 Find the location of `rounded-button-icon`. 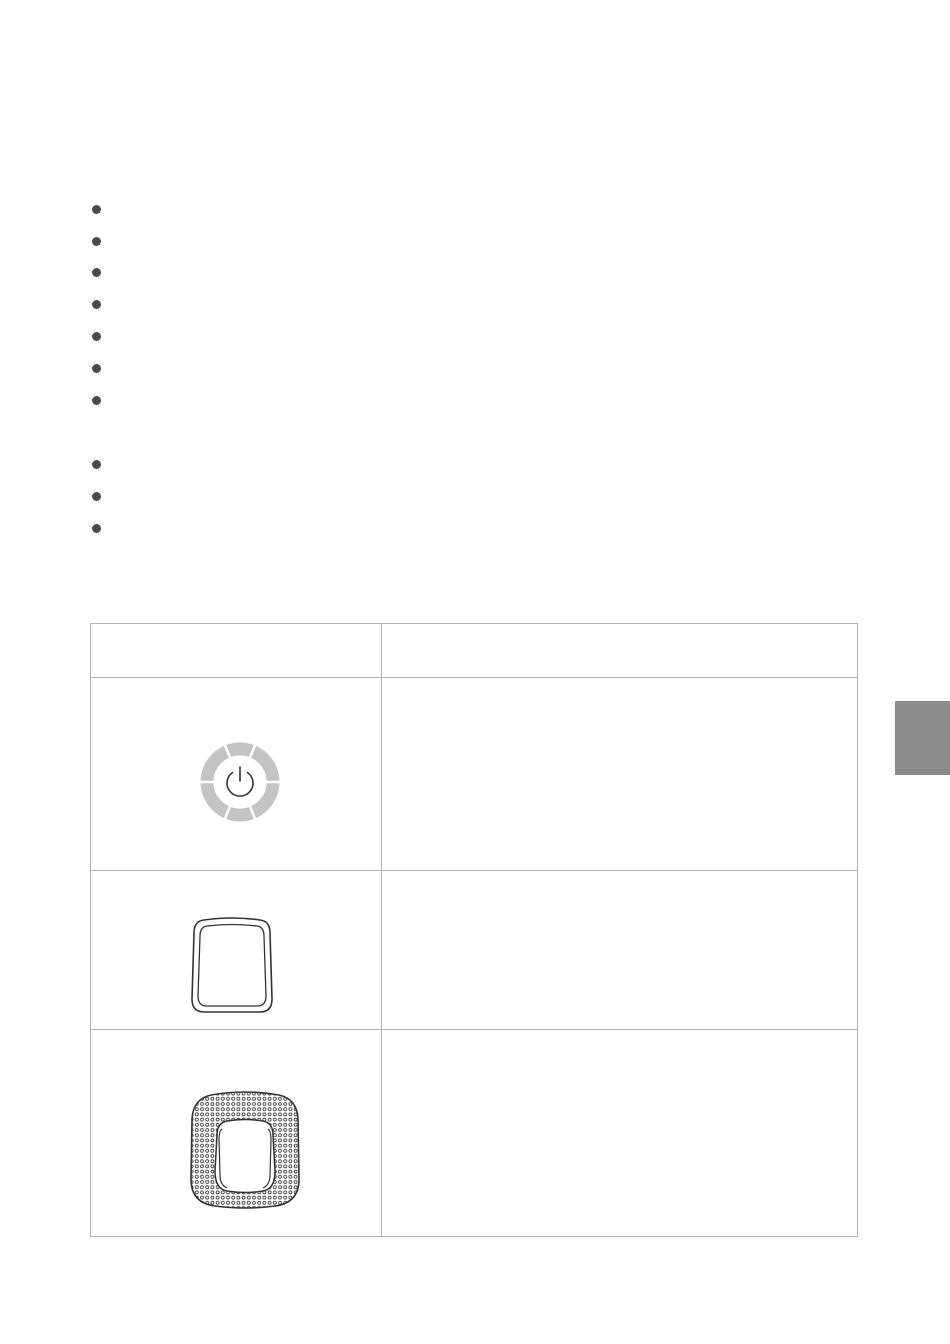

rounded-button-icon is located at coordinates (232, 966).